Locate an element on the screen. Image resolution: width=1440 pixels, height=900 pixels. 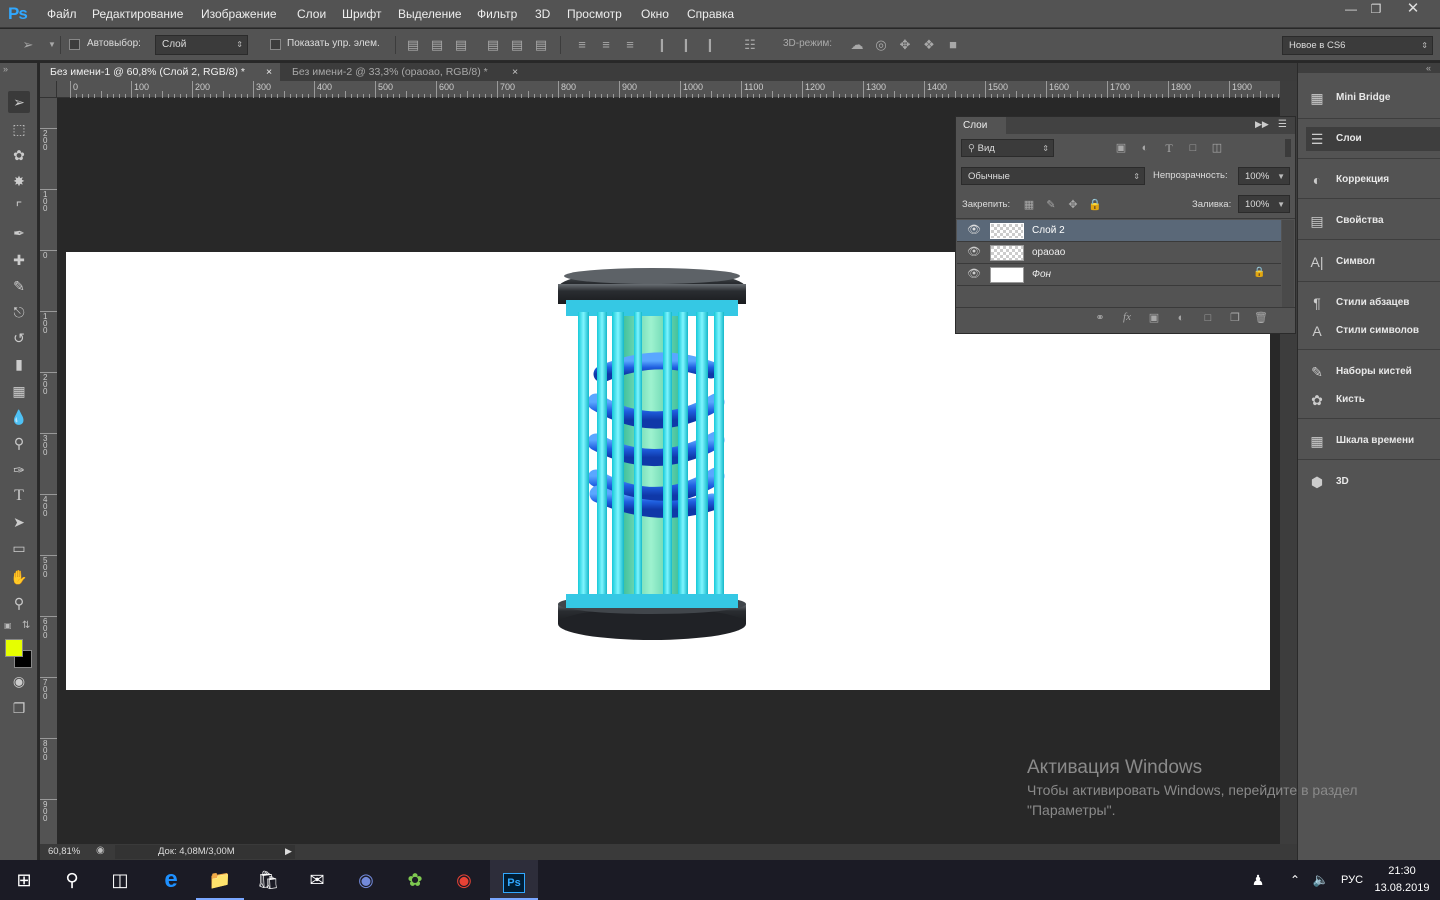
zoom-tool-icon: ⚲ is located at coordinates (19, 603).